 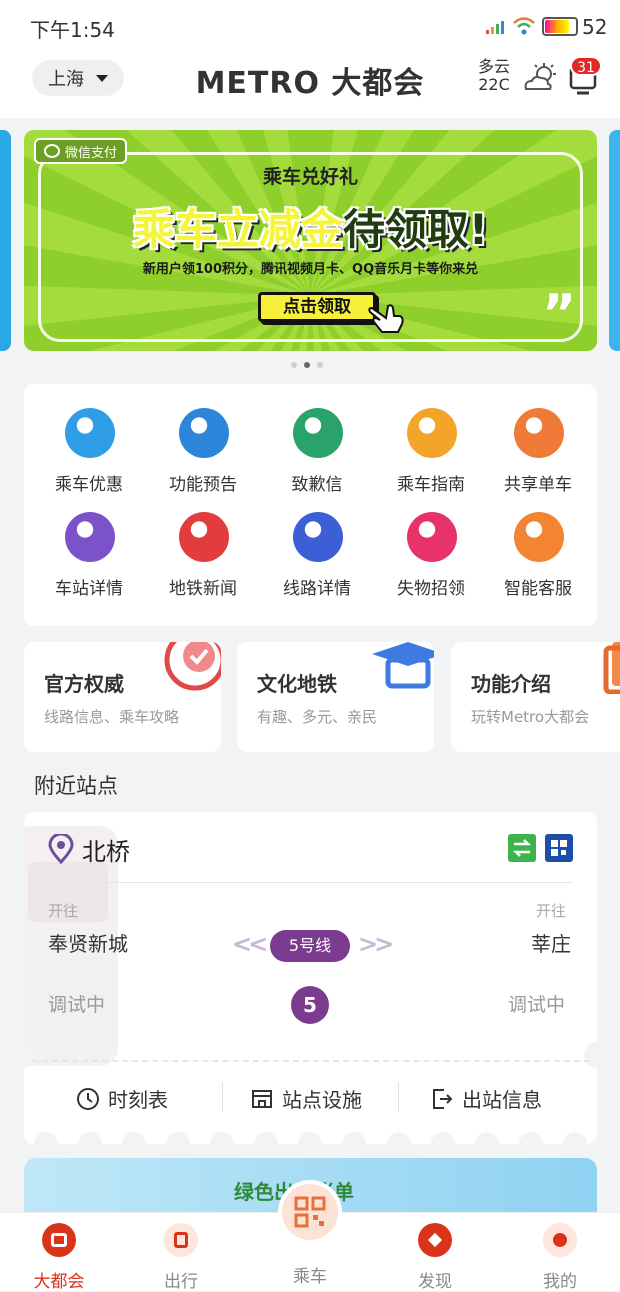 I want to click on card-title: 文化地铁, so click(x=297, y=684).